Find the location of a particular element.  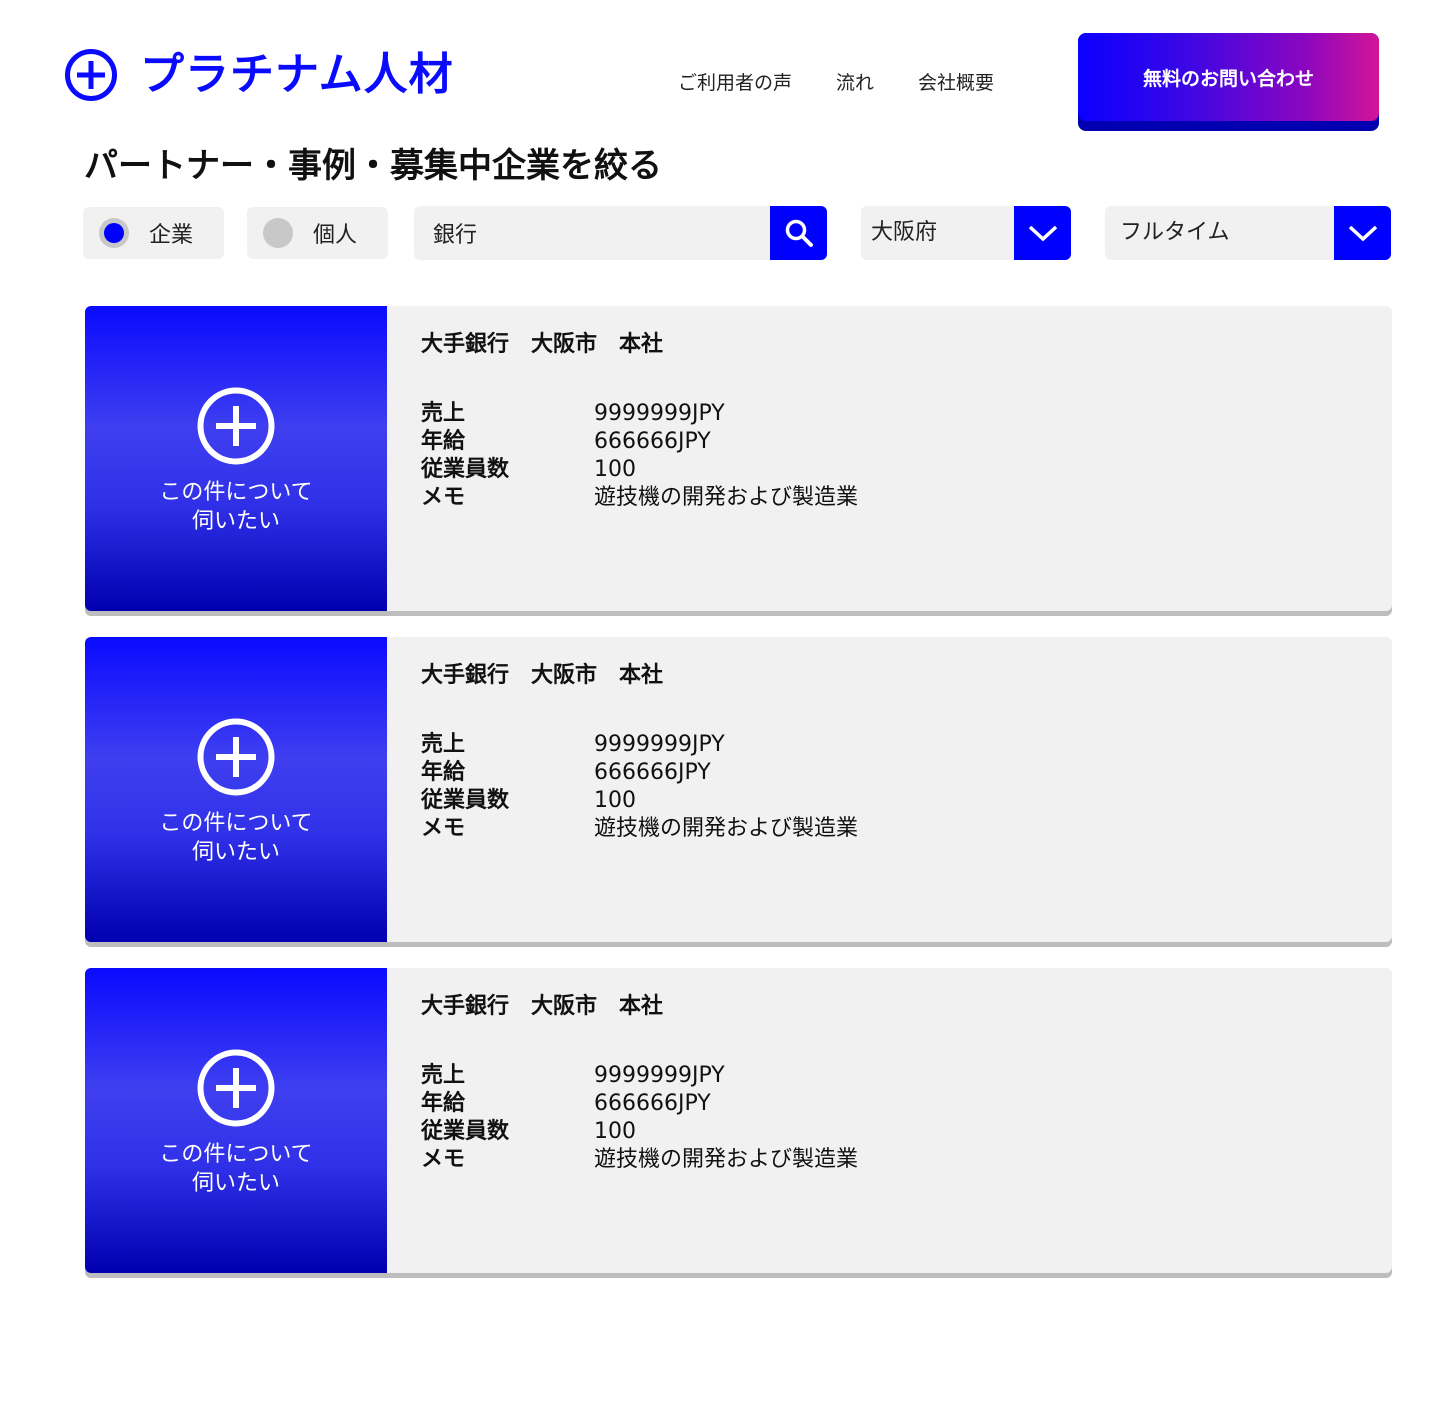

page-title: パートナー・事例・募集中企業を絞る is located at coordinates (373, 166).